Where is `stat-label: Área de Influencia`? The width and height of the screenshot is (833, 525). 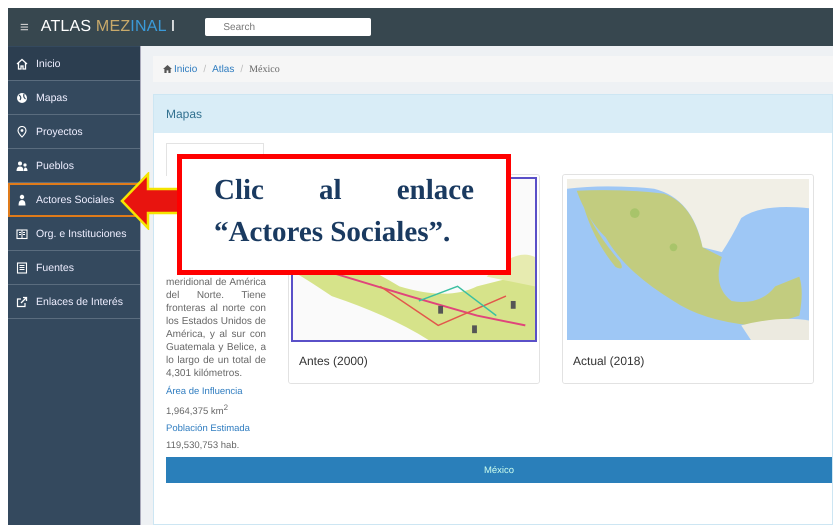
stat-label: Área de Influencia is located at coordinates (205, 391).